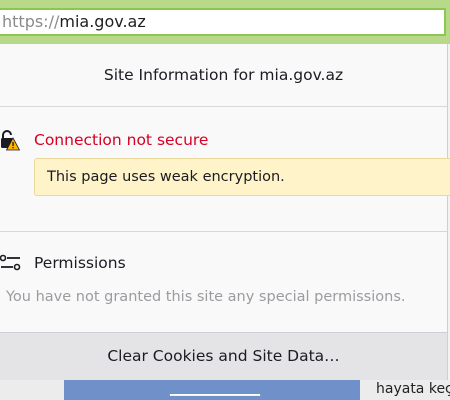  Describe the element at coordinates (11, 263) in the screenshot. I see `permissions-icon` at that location.